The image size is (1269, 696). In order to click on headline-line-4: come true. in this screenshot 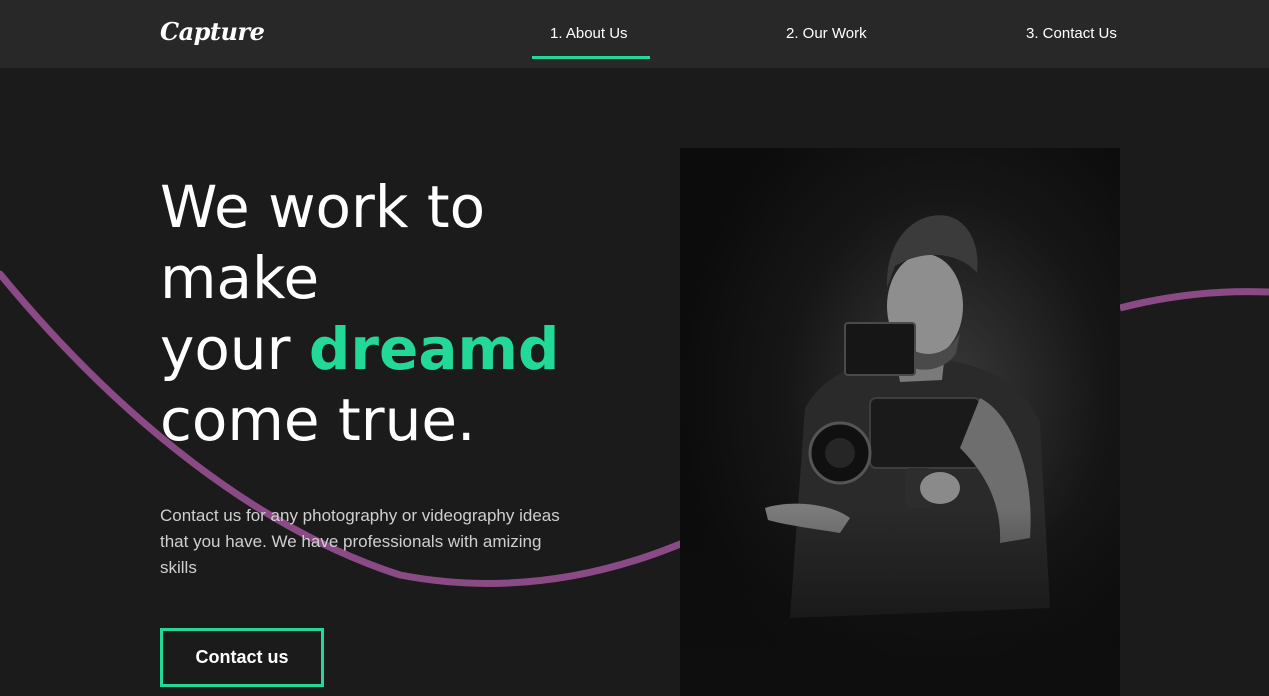, I will do `click(318, 420)`.